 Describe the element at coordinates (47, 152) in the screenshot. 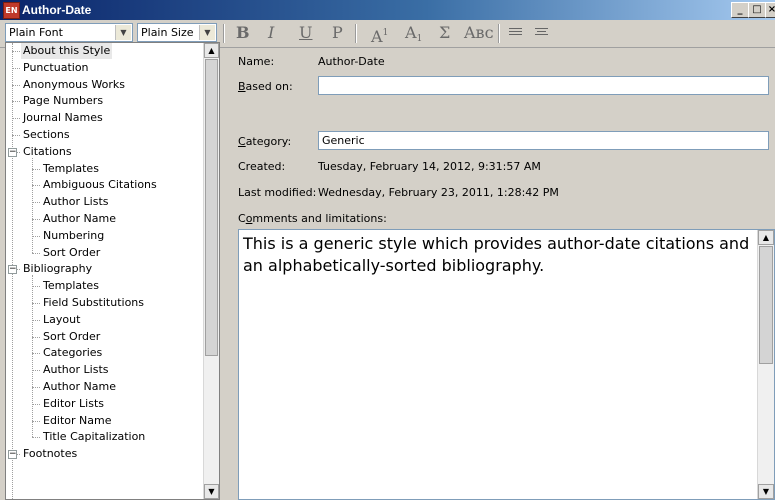

I see `tree-item-citations: Citations` at that location.